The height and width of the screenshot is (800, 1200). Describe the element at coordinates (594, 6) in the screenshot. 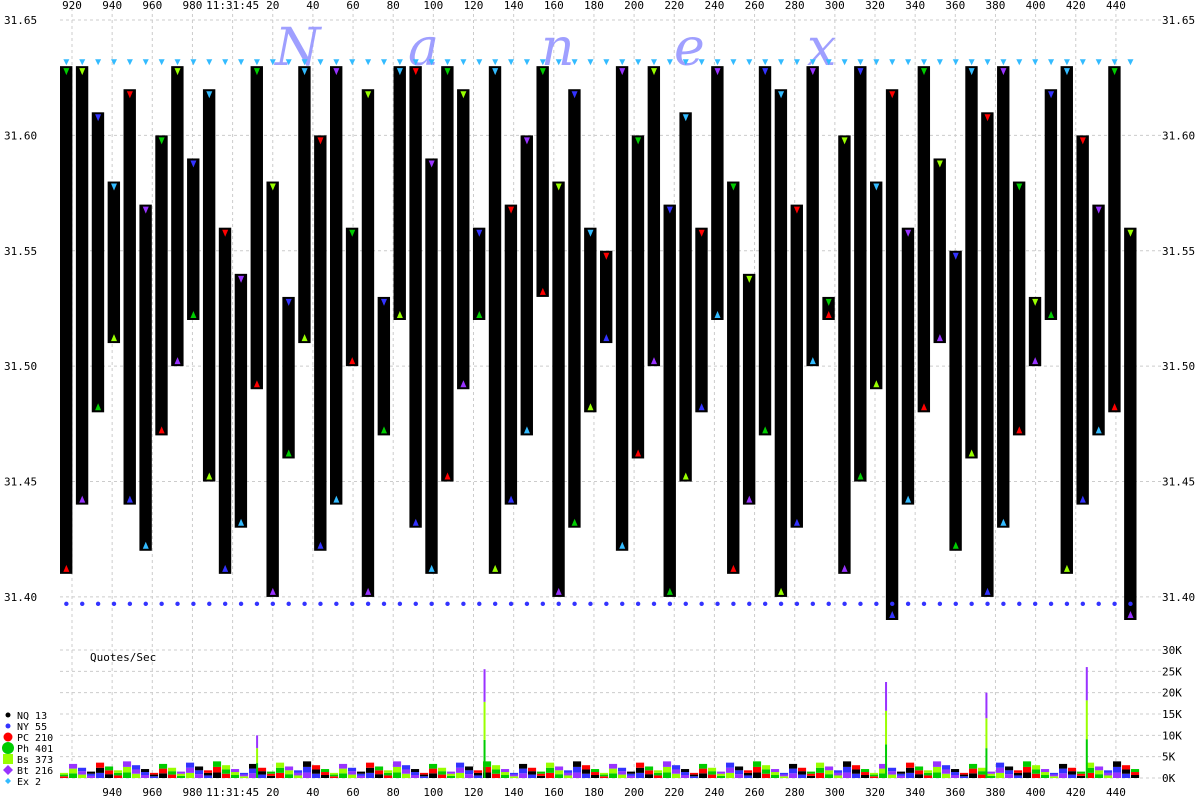

I see `x-tick-top: 180` at that location.